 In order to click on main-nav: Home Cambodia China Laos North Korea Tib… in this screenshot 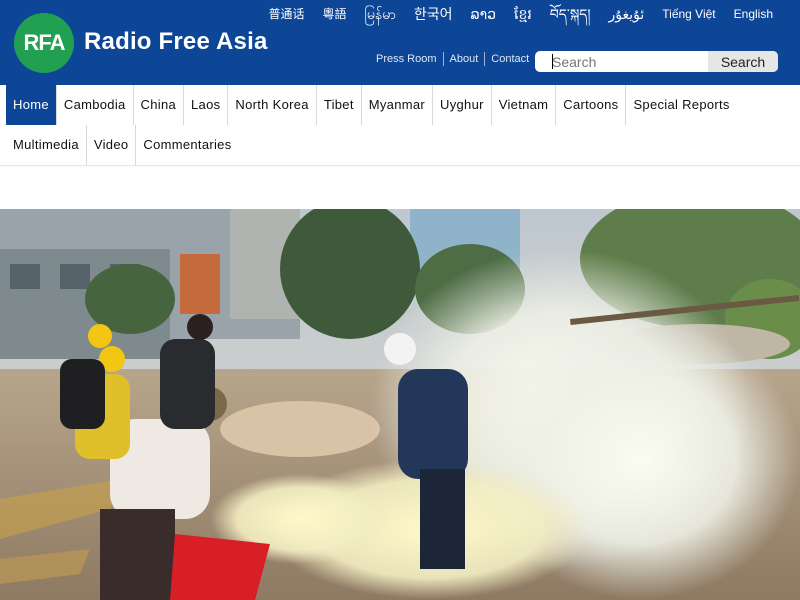, I will do `click(403, 125)`.